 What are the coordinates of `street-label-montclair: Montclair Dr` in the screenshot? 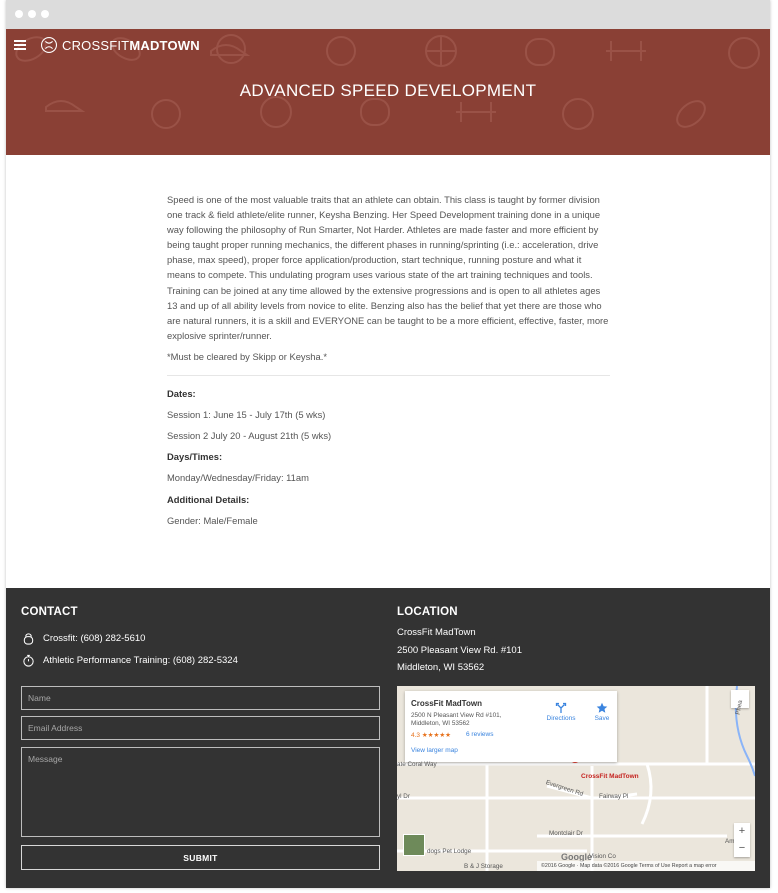 It's located at (566, 833).